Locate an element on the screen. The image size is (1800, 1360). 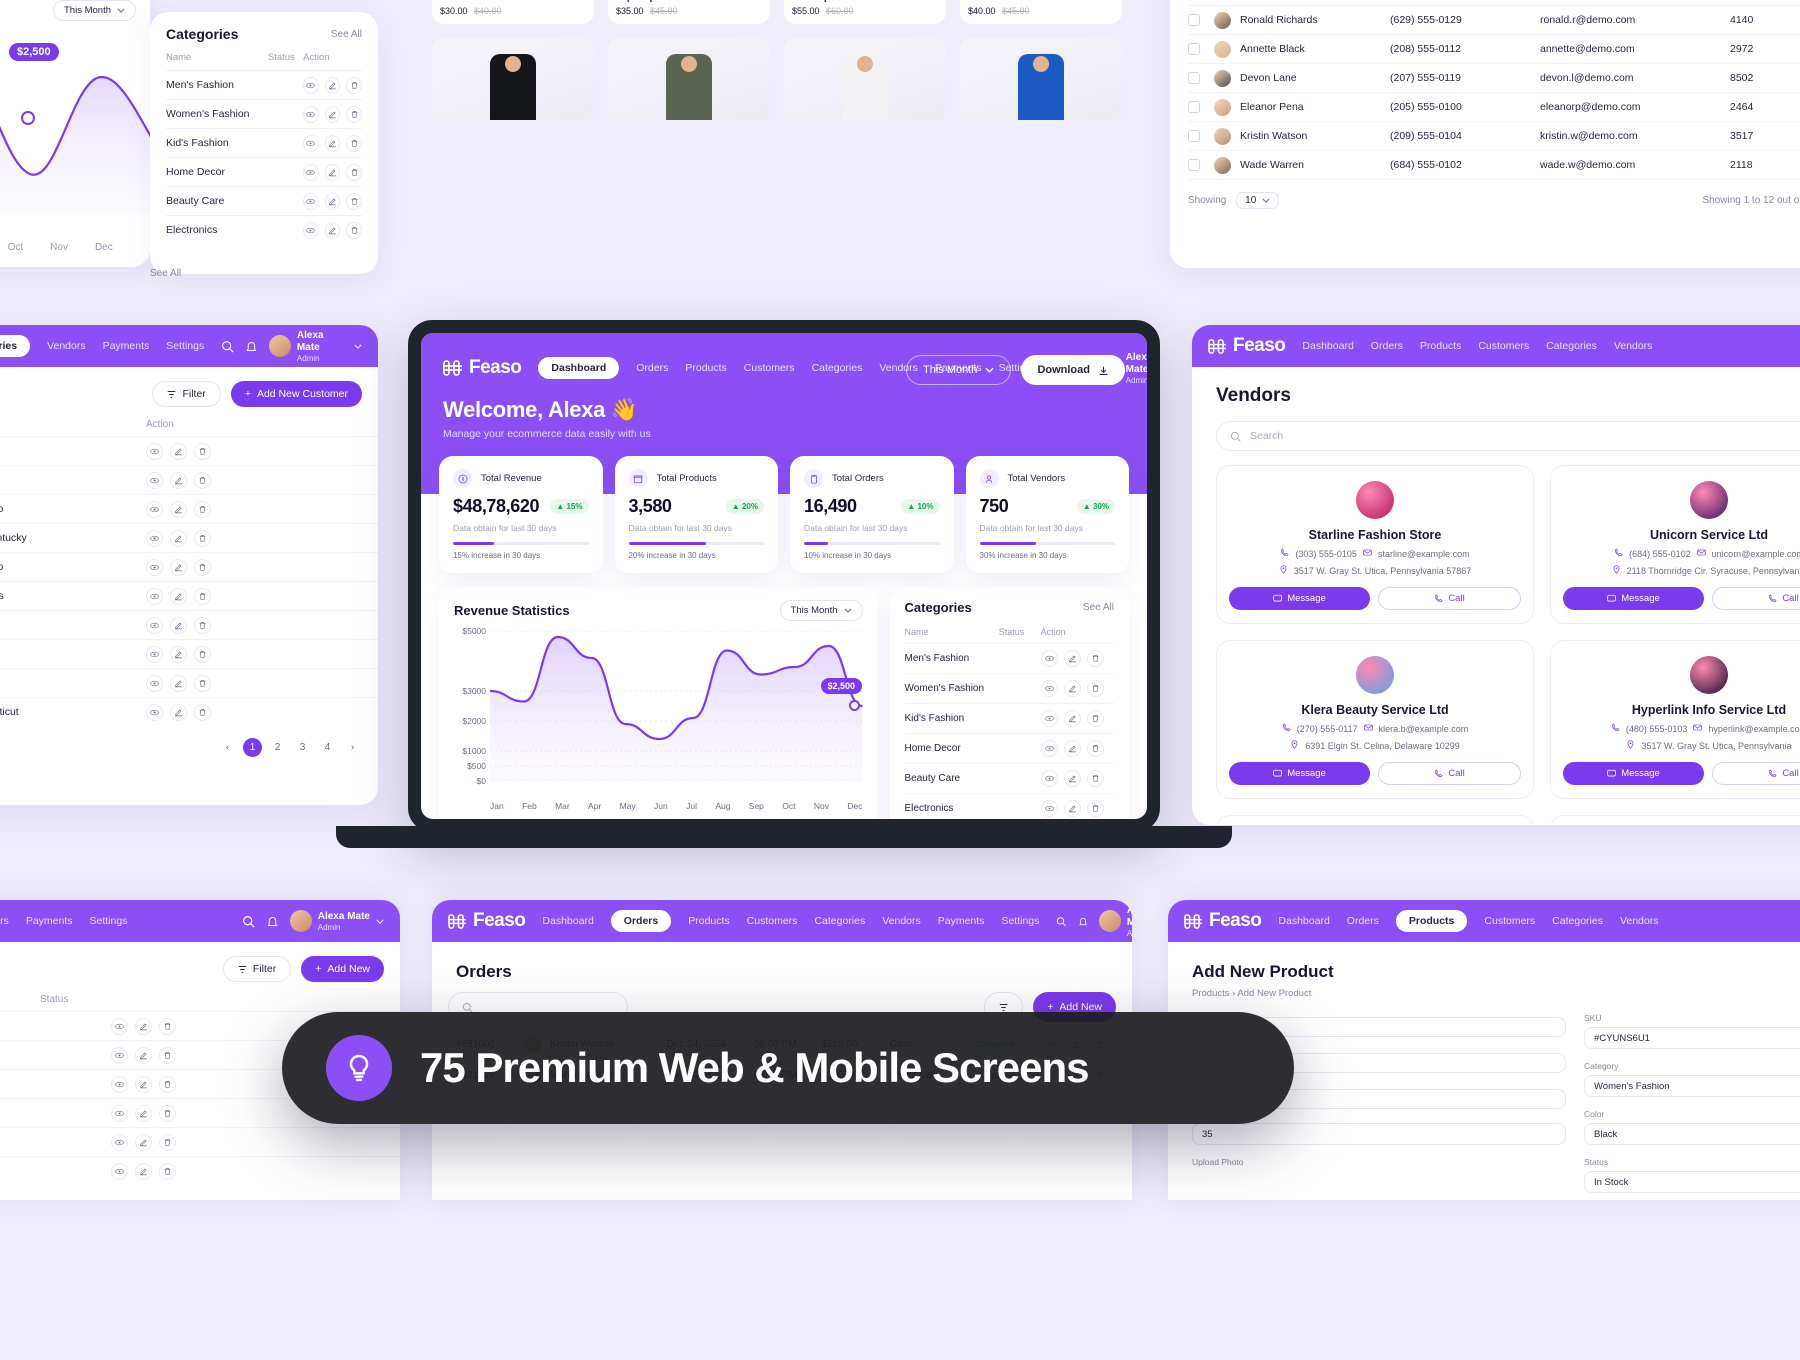
vendor-card: Friaces & Smith Service Ltd is located at coordinates (1375, 820).